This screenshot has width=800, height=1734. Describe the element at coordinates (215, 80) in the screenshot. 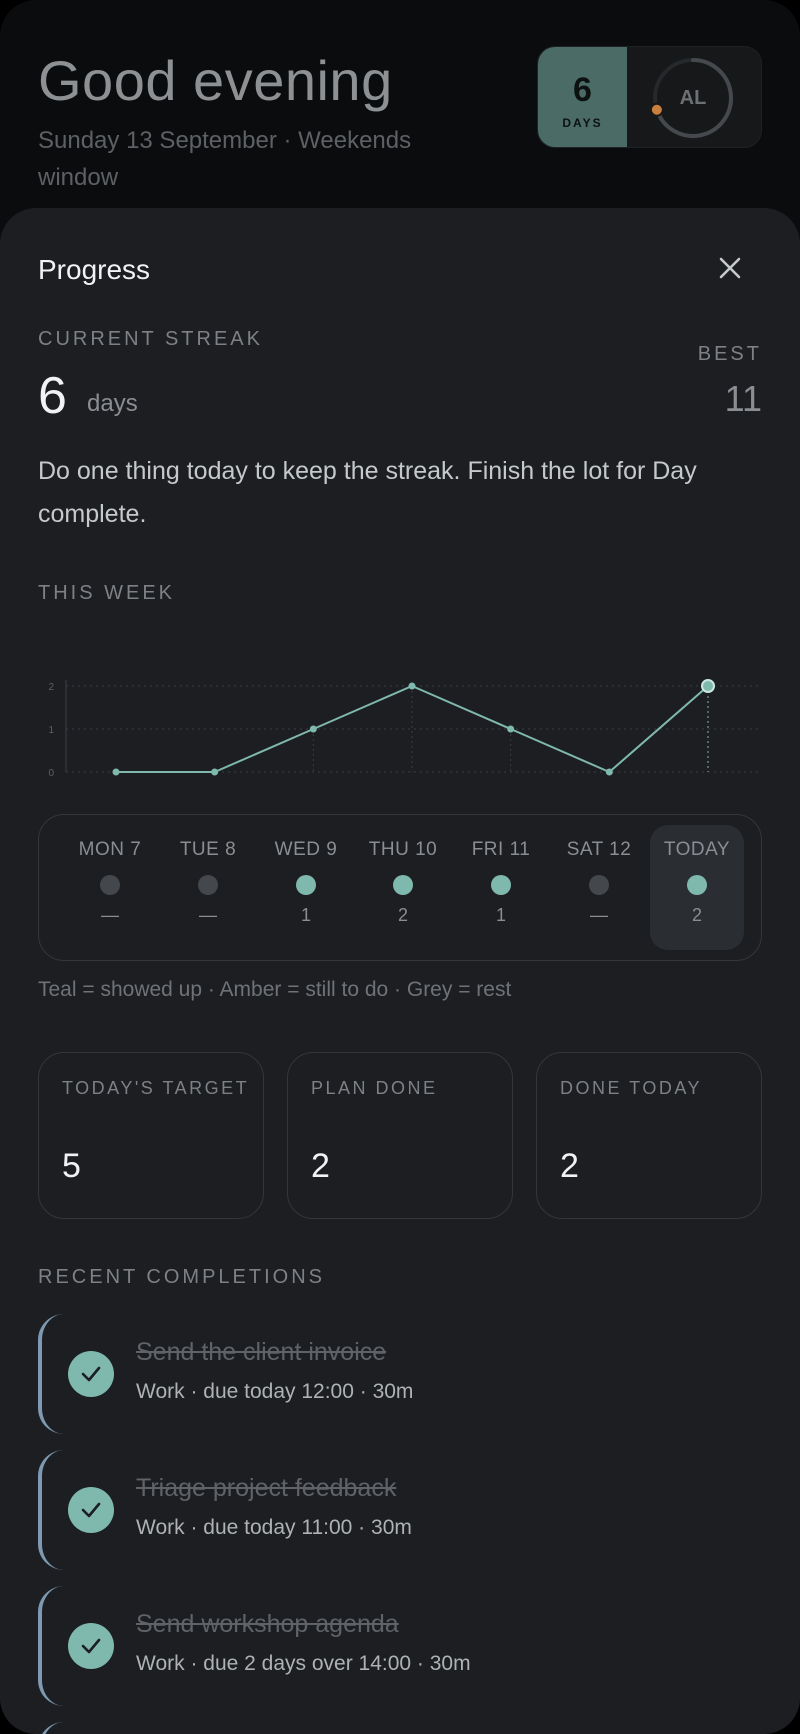

I see `greeting-title: Good evening` at that location.